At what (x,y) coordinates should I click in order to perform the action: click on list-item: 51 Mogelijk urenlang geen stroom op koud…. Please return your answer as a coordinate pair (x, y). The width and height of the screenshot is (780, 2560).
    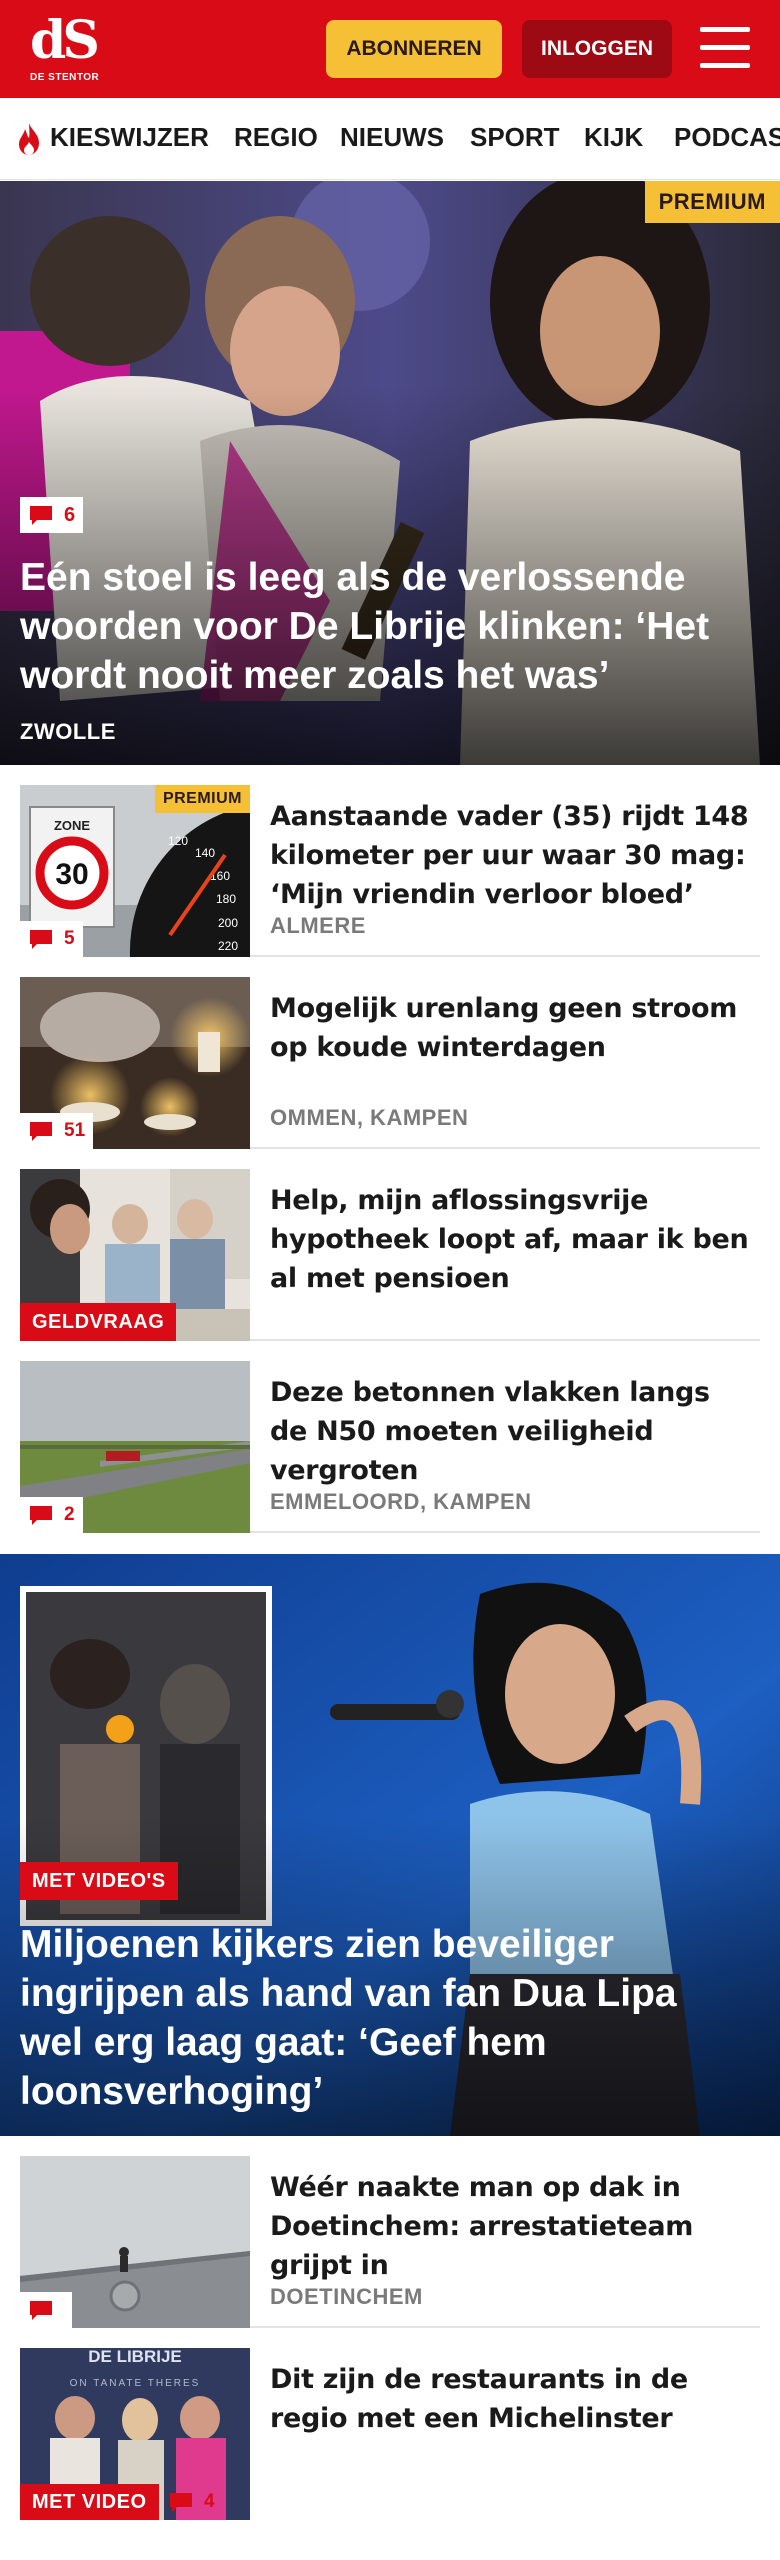
    Looking at the image, I should click on (390, 1063).